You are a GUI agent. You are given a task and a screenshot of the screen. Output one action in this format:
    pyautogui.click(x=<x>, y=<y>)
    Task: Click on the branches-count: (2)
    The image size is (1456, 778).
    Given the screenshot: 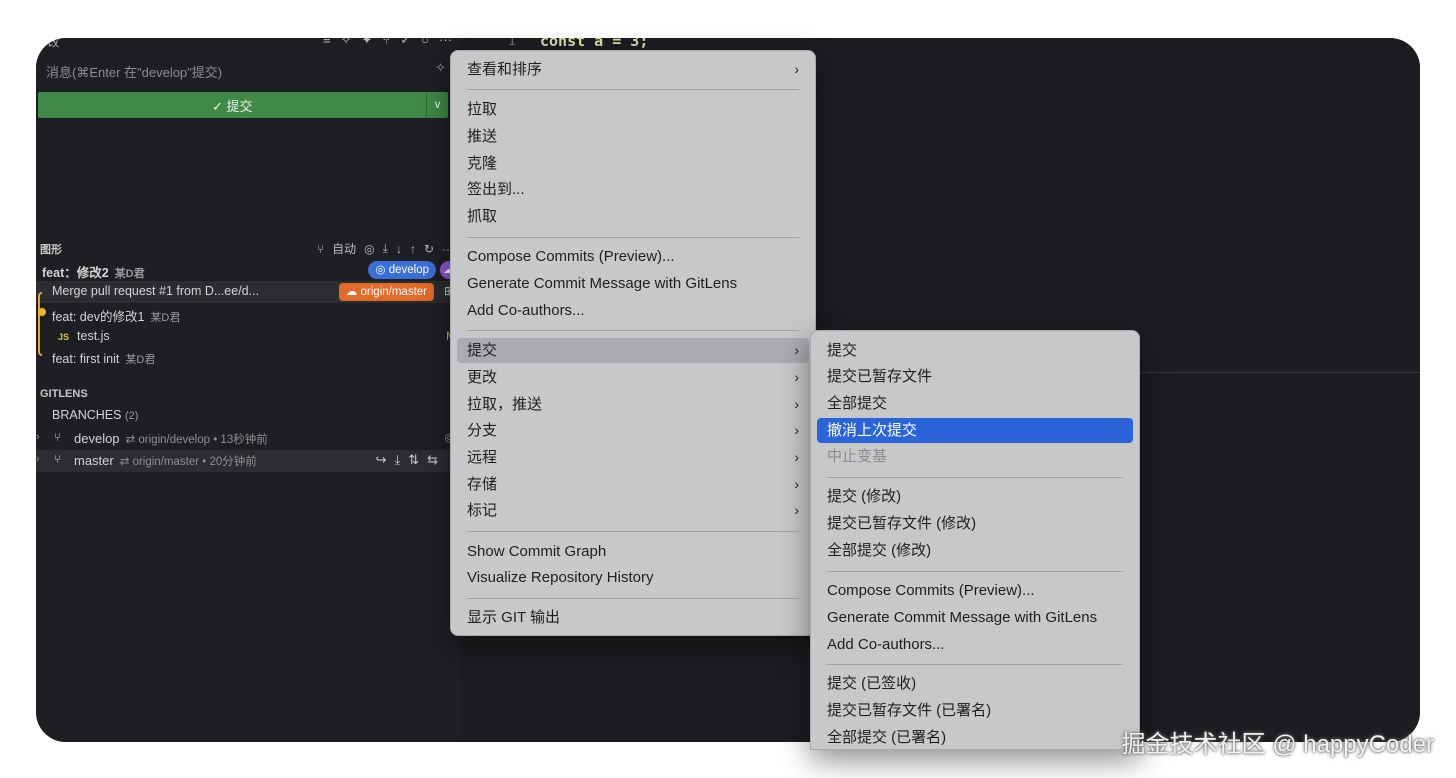 What is the action you would take?
    pyautogui.click(x=131, y=416)
    